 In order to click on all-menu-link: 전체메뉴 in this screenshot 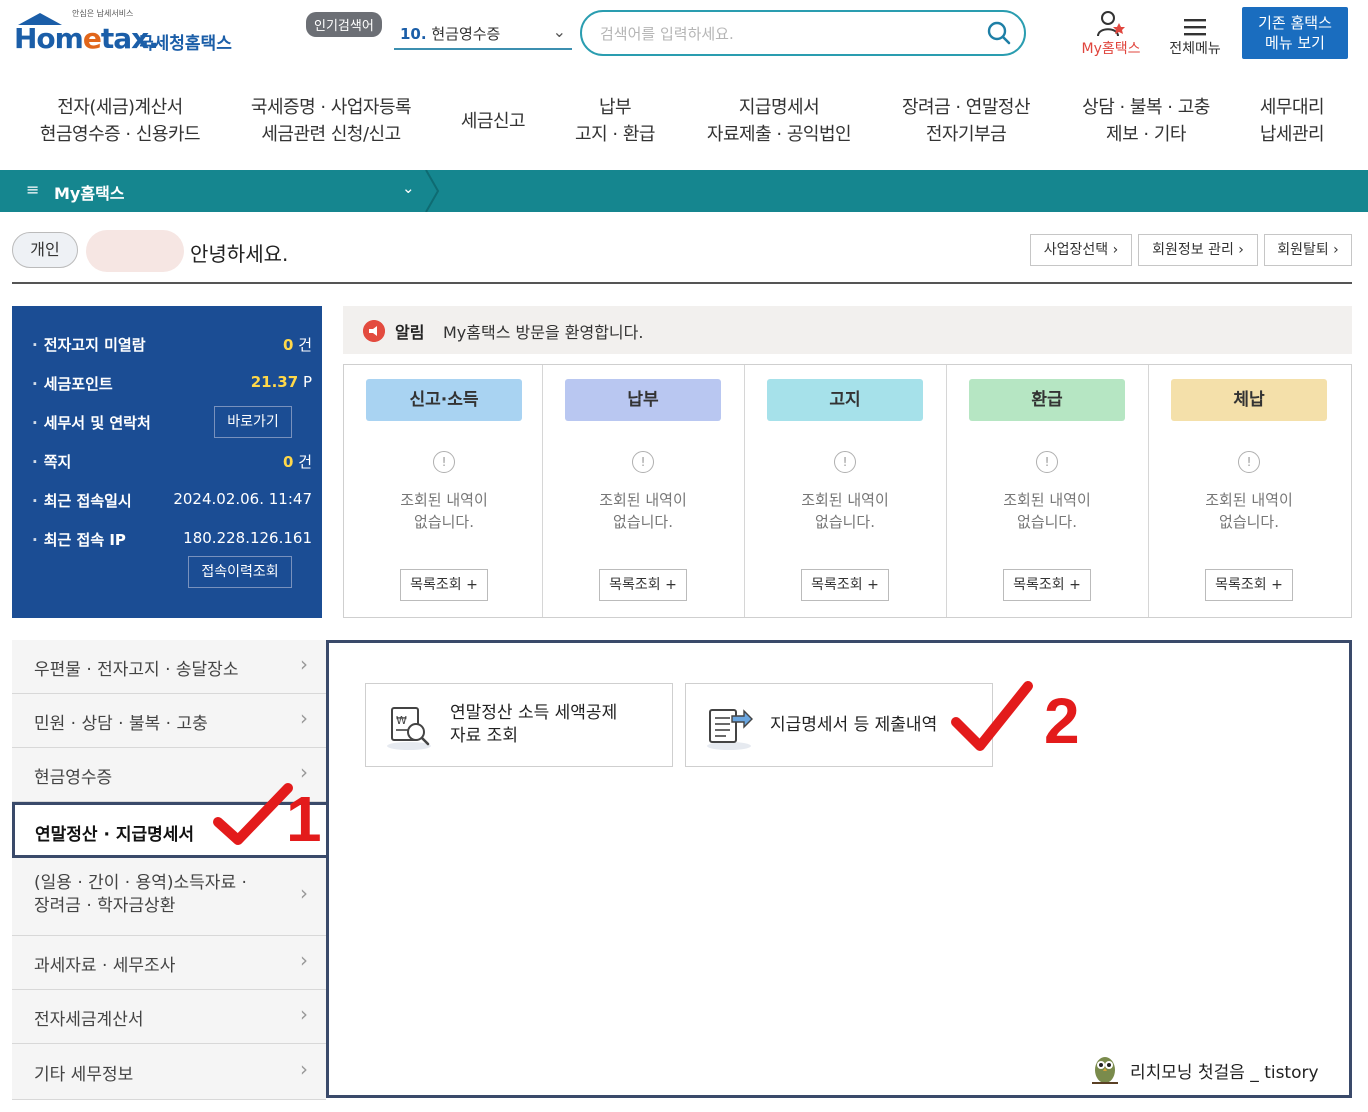, I will do `click(1195, 33)`.